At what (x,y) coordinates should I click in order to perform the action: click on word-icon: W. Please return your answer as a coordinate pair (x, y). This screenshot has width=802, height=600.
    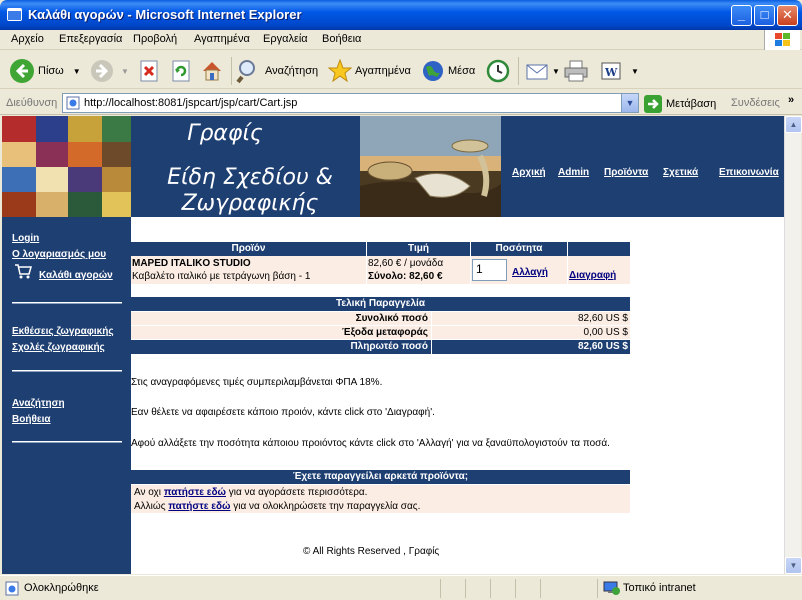
    Looking at the image, I should click on (611, 71).